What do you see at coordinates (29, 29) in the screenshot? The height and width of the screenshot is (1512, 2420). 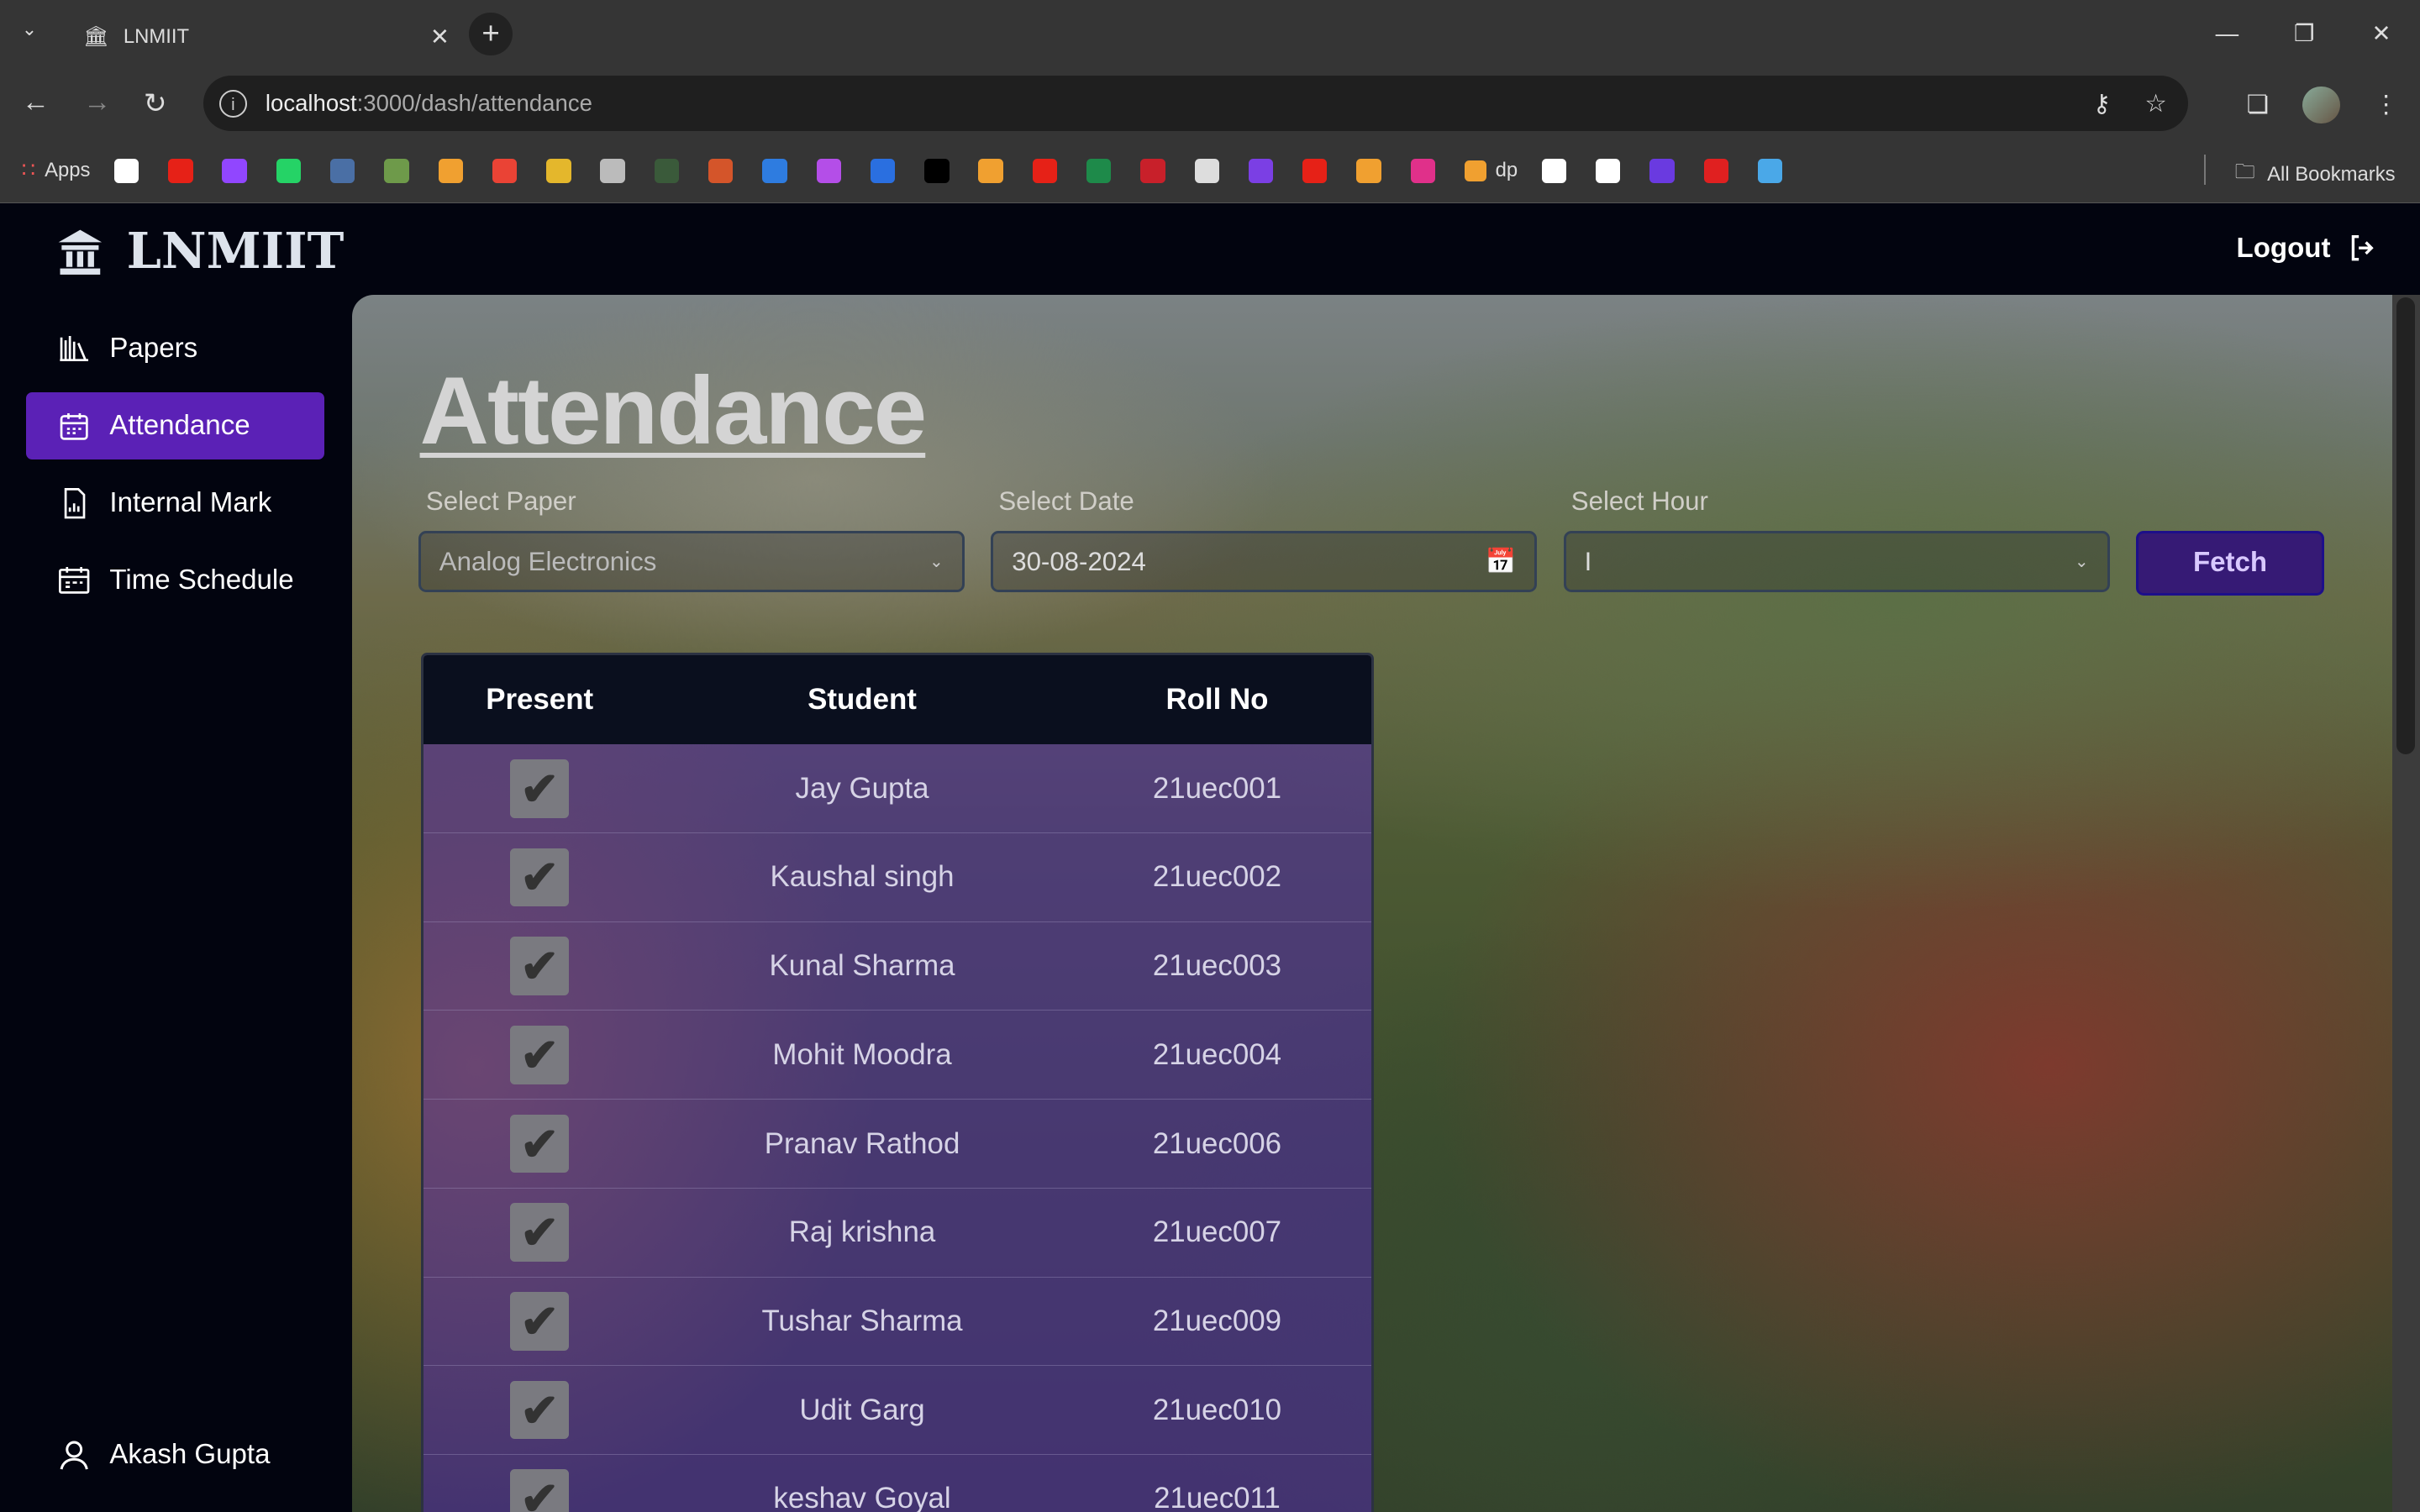 I see `tab-search-chevron-icon: ⌄` at bounding box center [29, 29].